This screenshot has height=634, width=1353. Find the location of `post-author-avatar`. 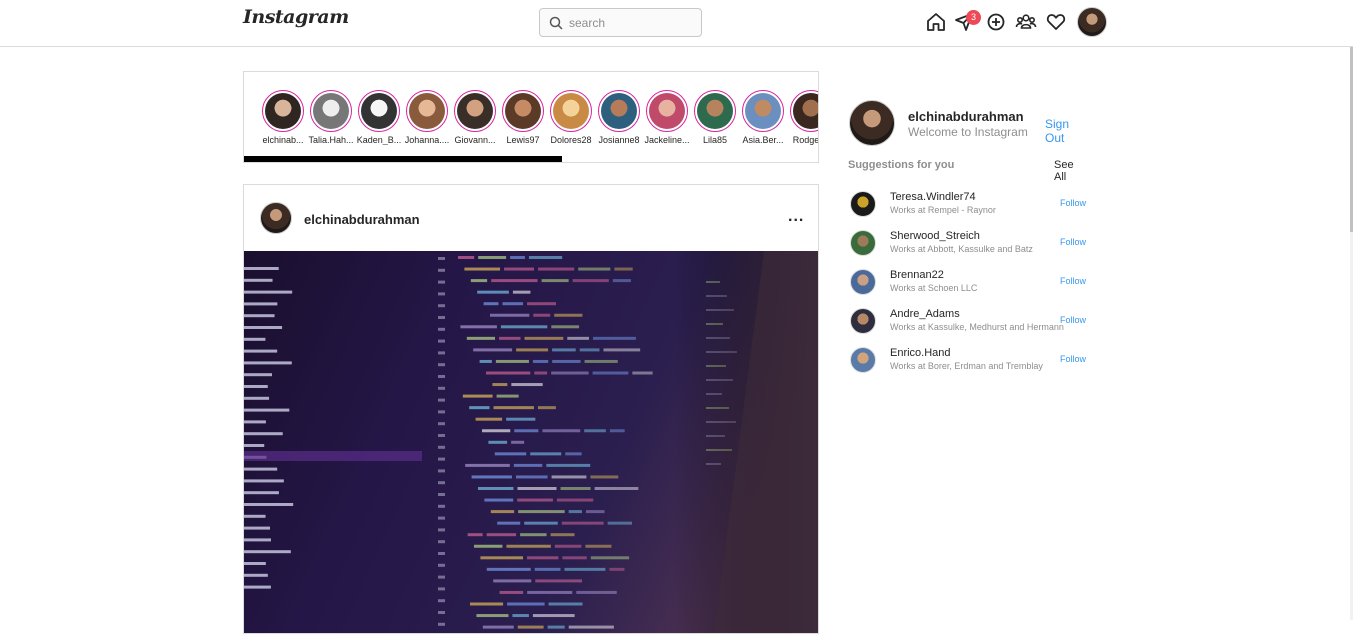

post-author-avatar is located at coordinates (276, 218).